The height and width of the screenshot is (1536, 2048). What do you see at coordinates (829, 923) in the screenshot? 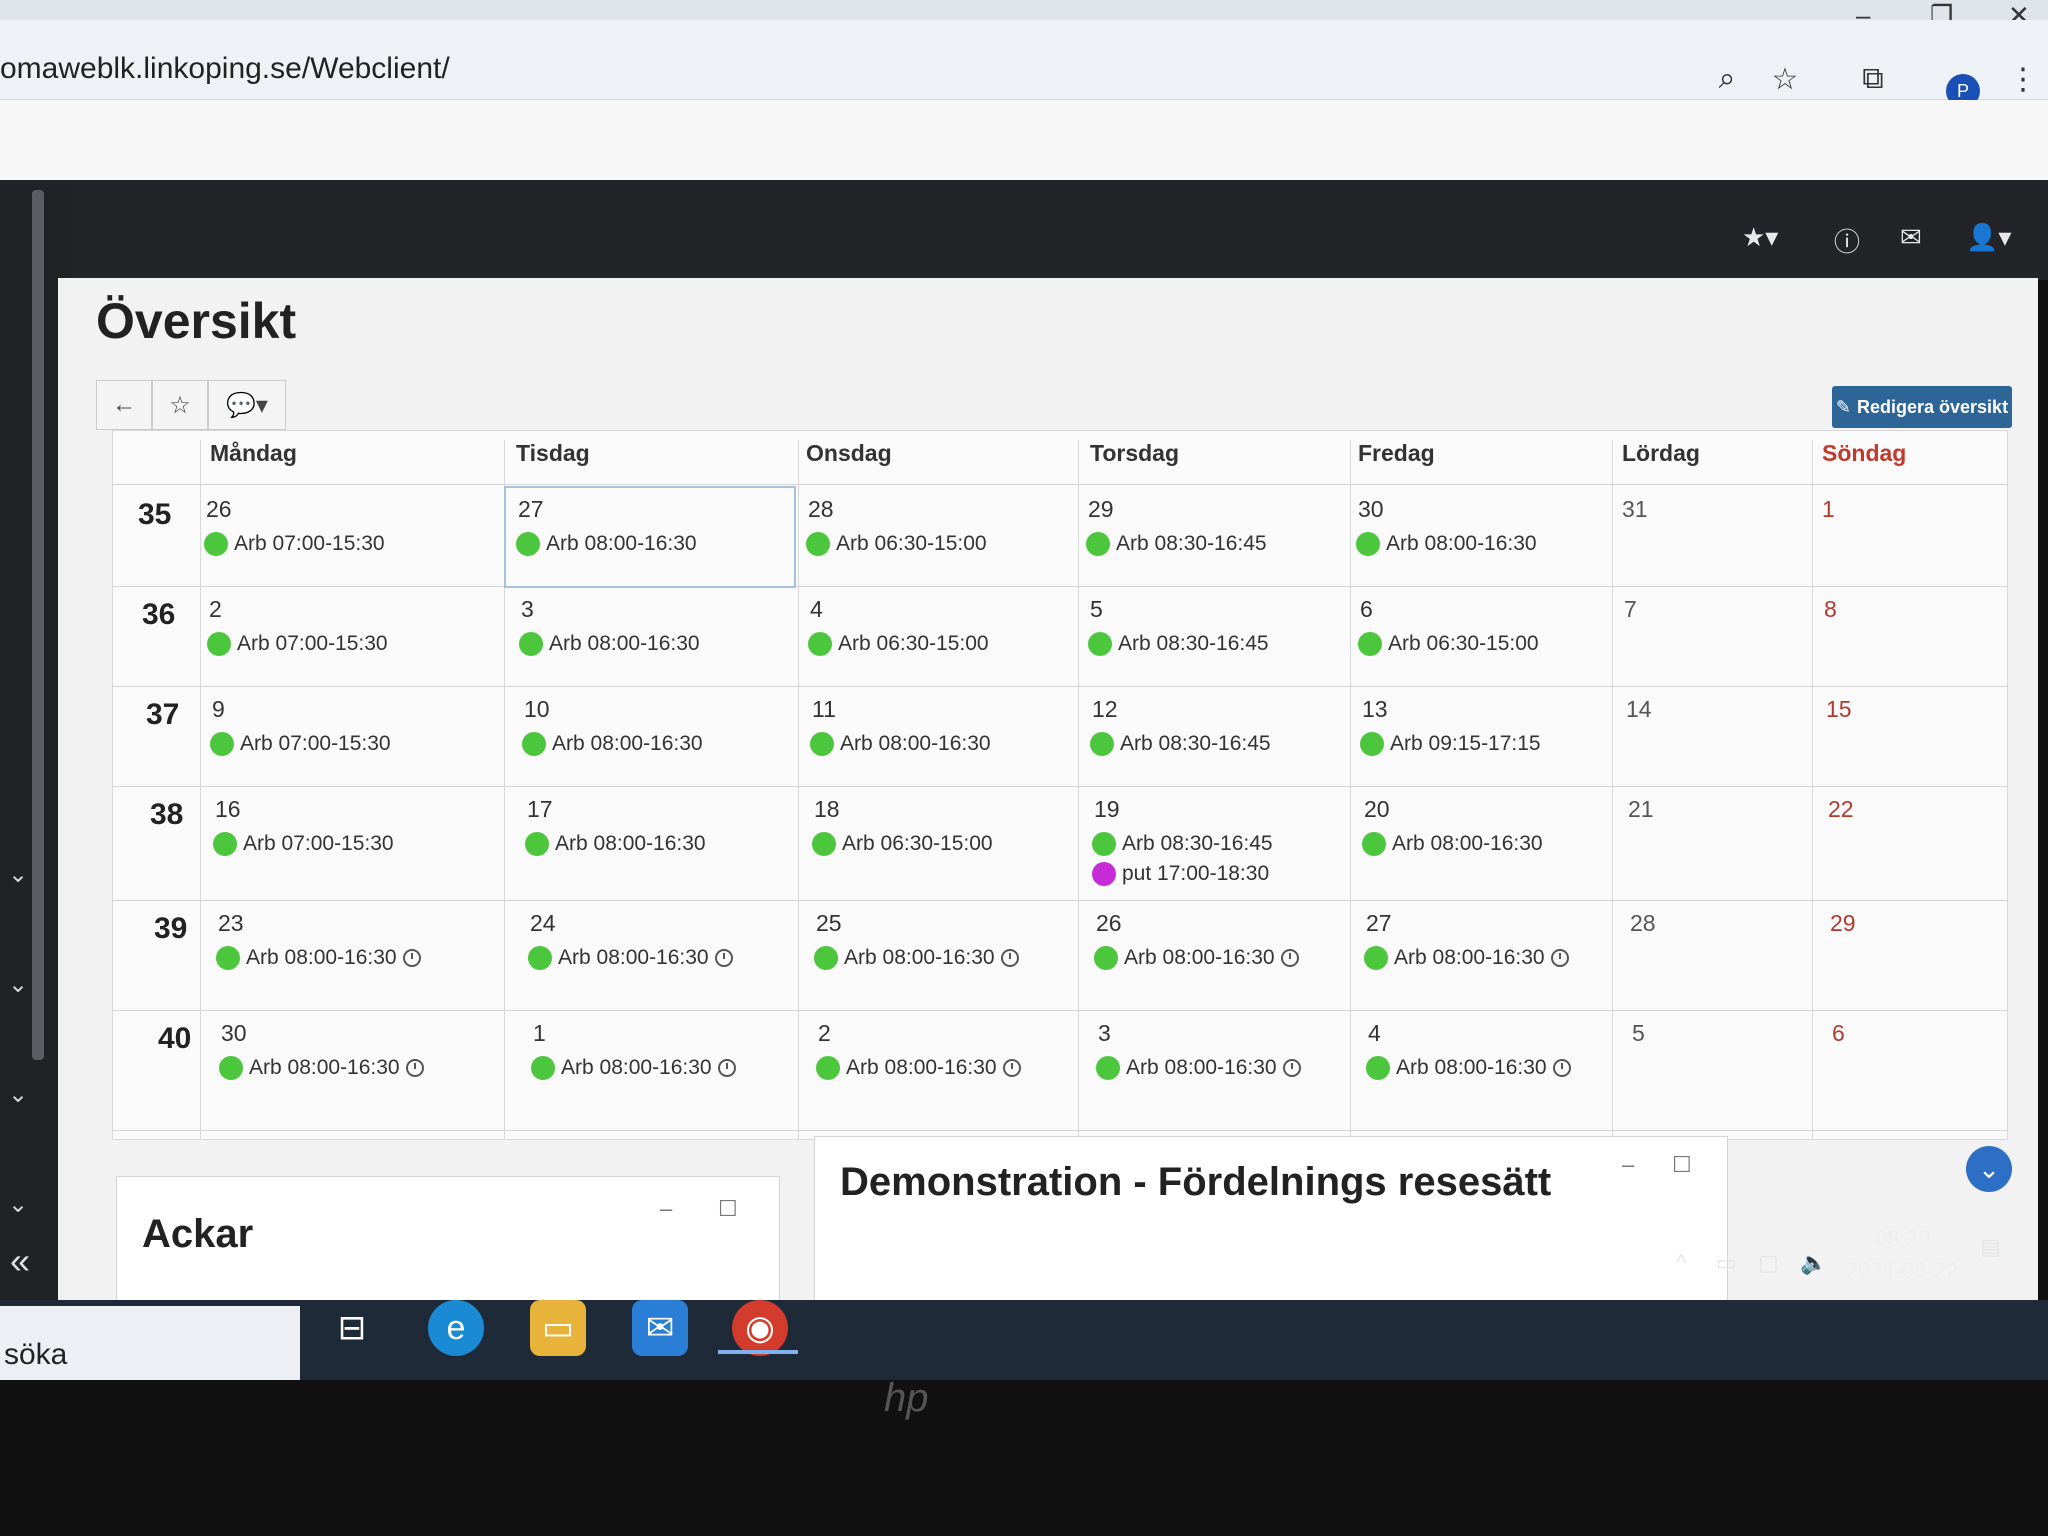
I see `day-number: 25` at bounding box center [829, 923].